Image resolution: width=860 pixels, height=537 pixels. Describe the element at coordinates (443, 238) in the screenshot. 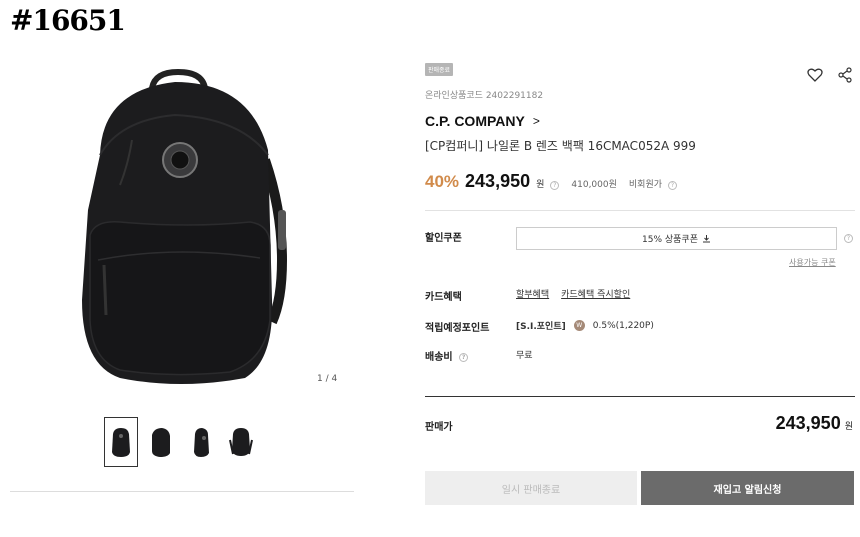

I see `coupon-label: 할인쿠폰` at that location.